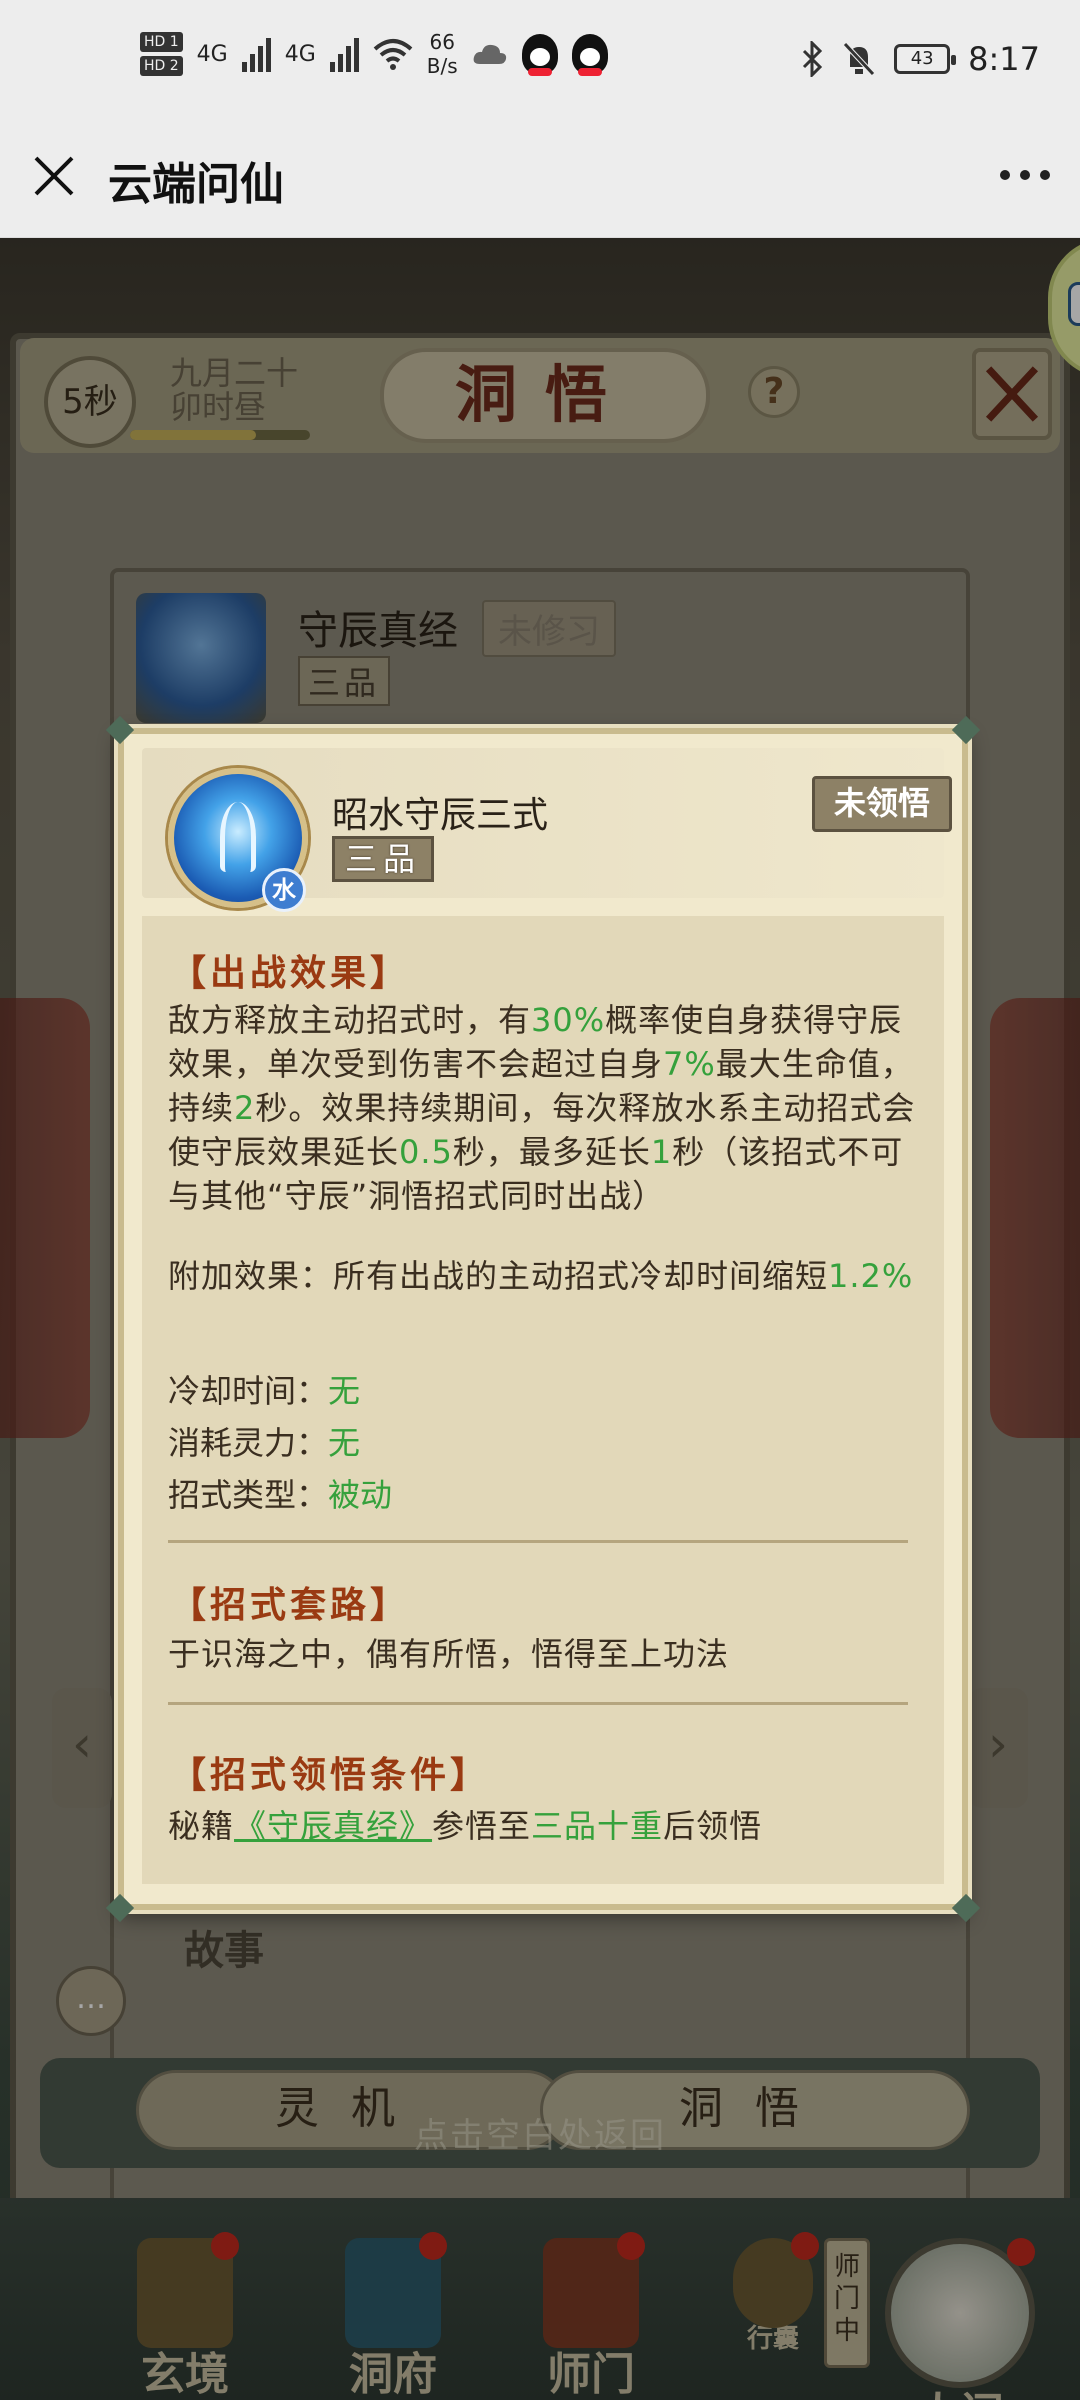 This screenshot has height=2400, width=1080. I want to click on app-bar: 云端问仙, so click(540, 184).